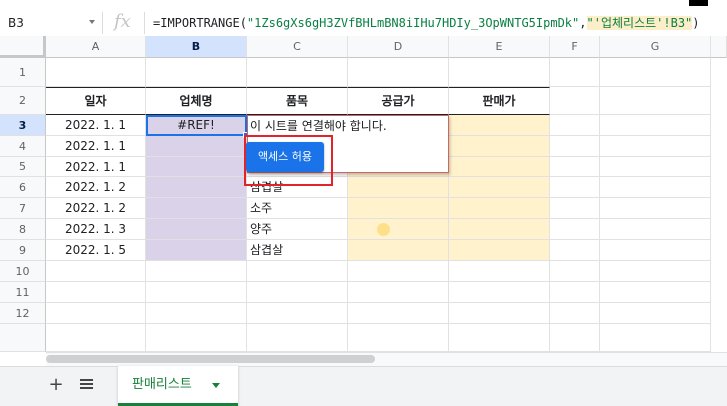  Describe the element at coordinates (96, 292) in the screenshot. I see `cell-a11` at that location.